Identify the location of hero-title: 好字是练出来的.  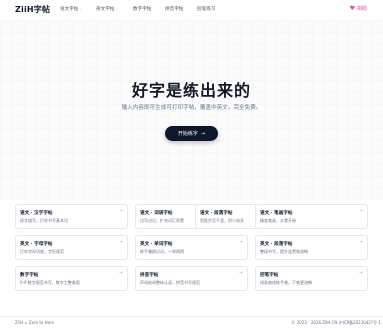
(191, 90).